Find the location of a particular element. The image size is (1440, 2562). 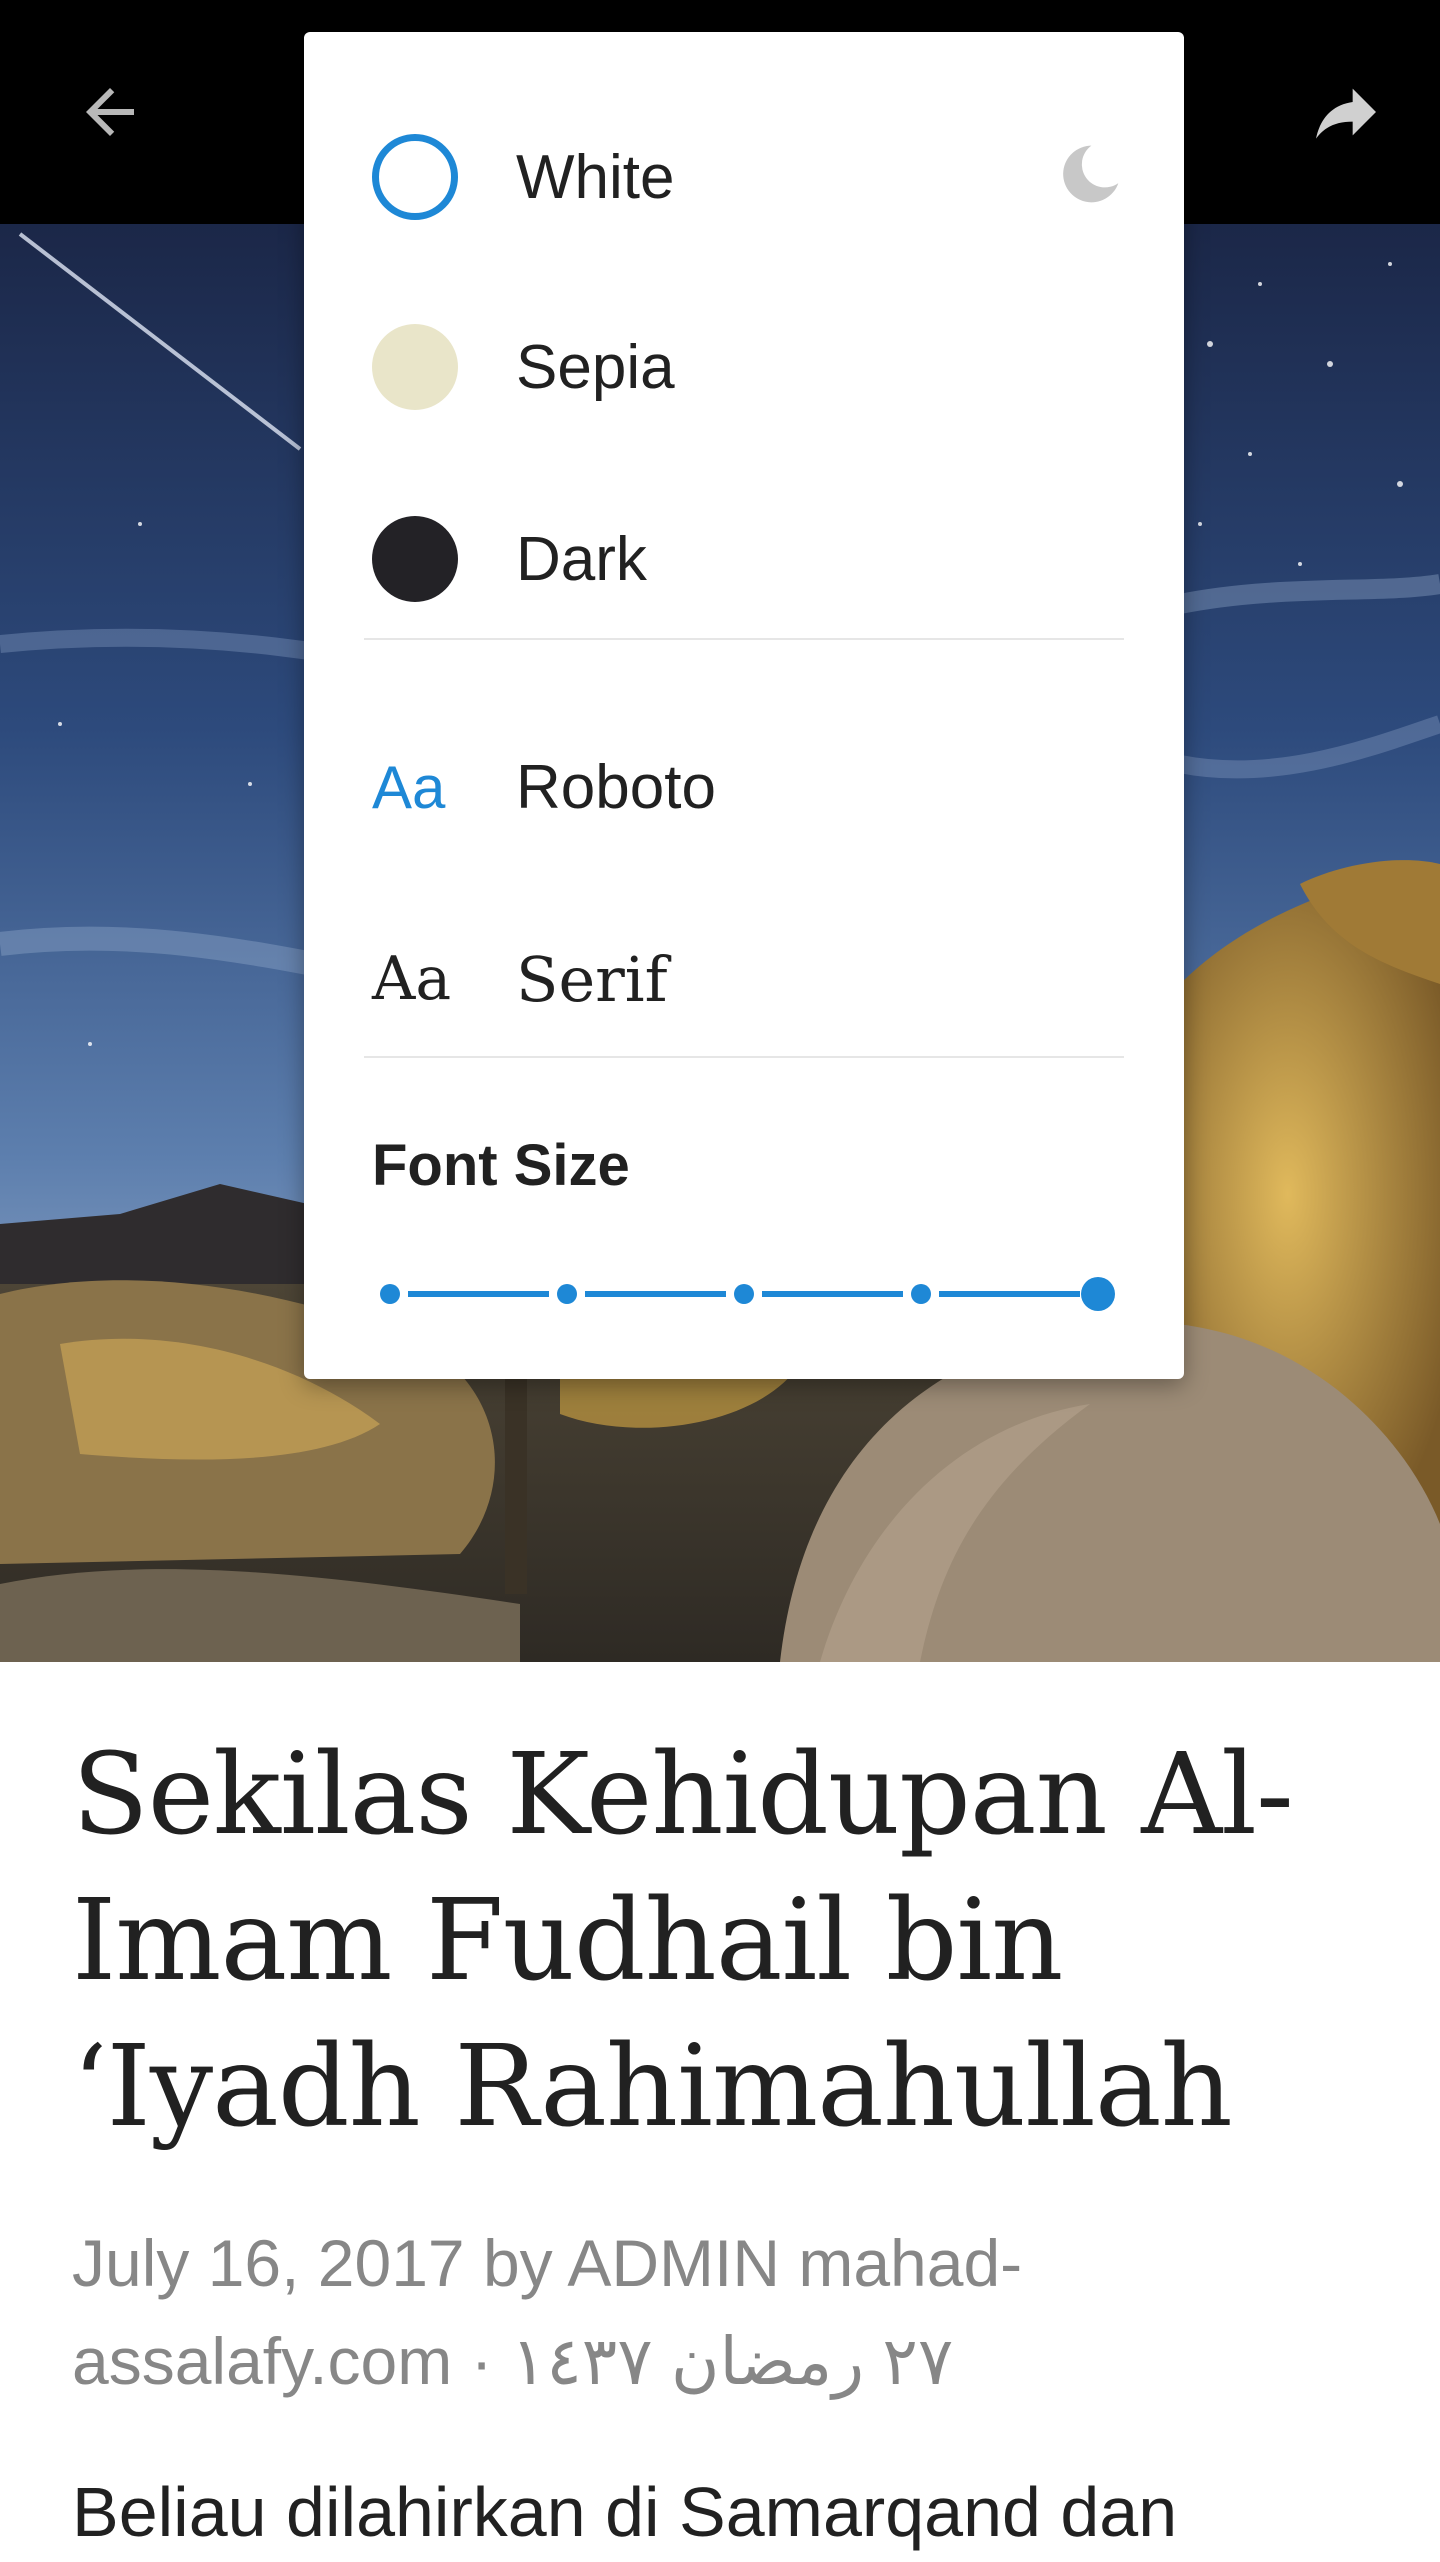

article-title-line: ‘Iyadh Rahimahullah is located at coordinates (652, 2087).